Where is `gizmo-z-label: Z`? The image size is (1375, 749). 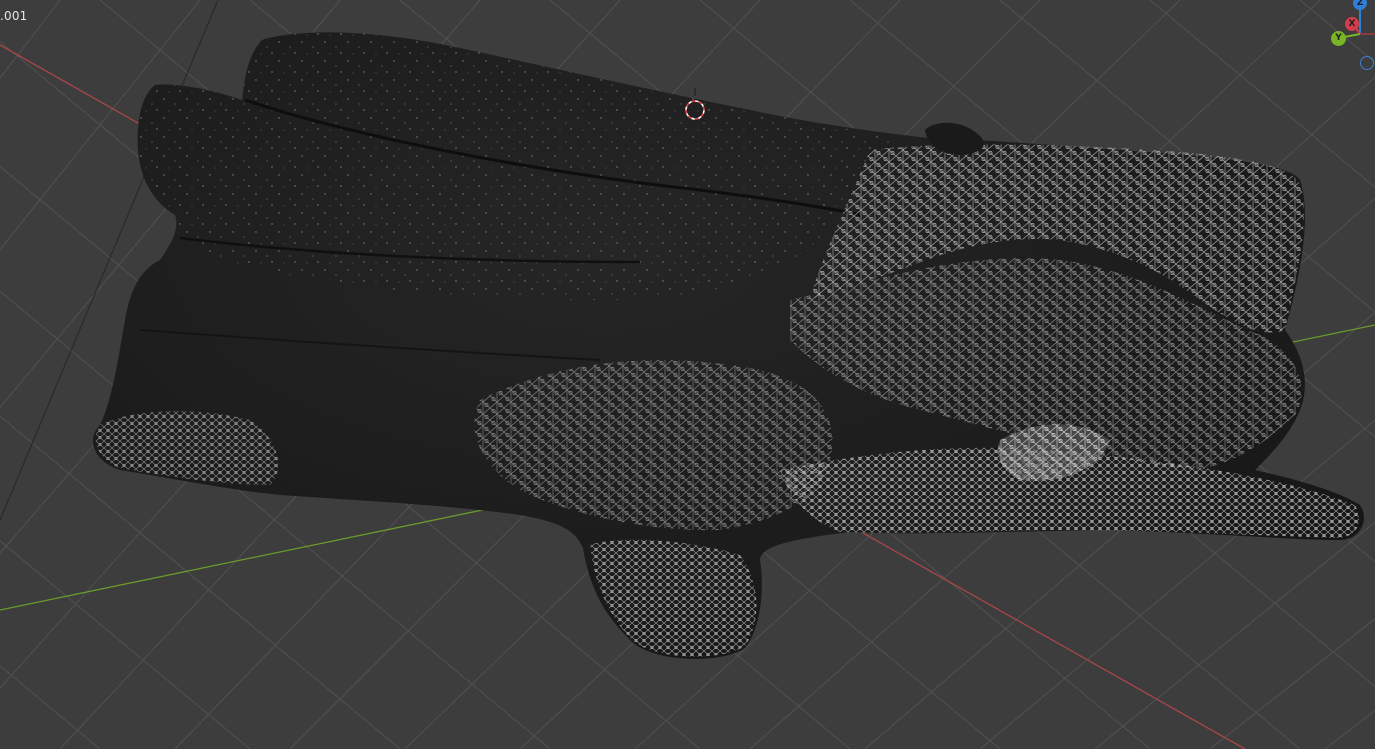
gizmo-z-label: Z is located at coordinates (1360, 4).